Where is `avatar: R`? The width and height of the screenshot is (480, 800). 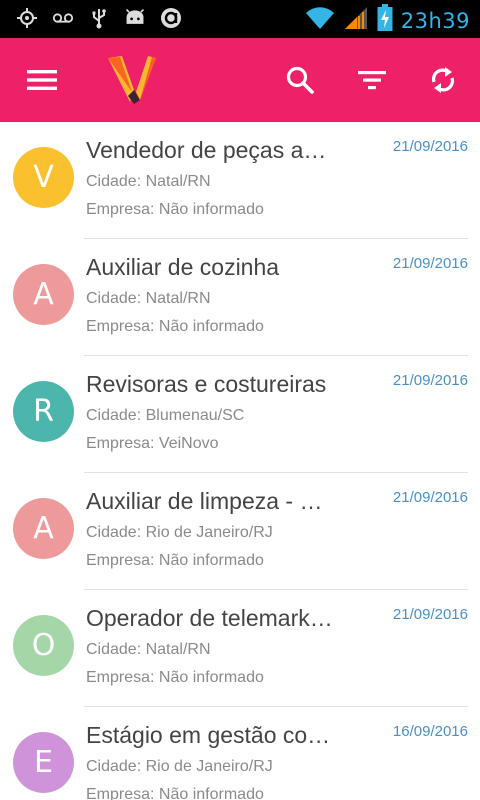
avatar: R is located at coordinates (43, 411).